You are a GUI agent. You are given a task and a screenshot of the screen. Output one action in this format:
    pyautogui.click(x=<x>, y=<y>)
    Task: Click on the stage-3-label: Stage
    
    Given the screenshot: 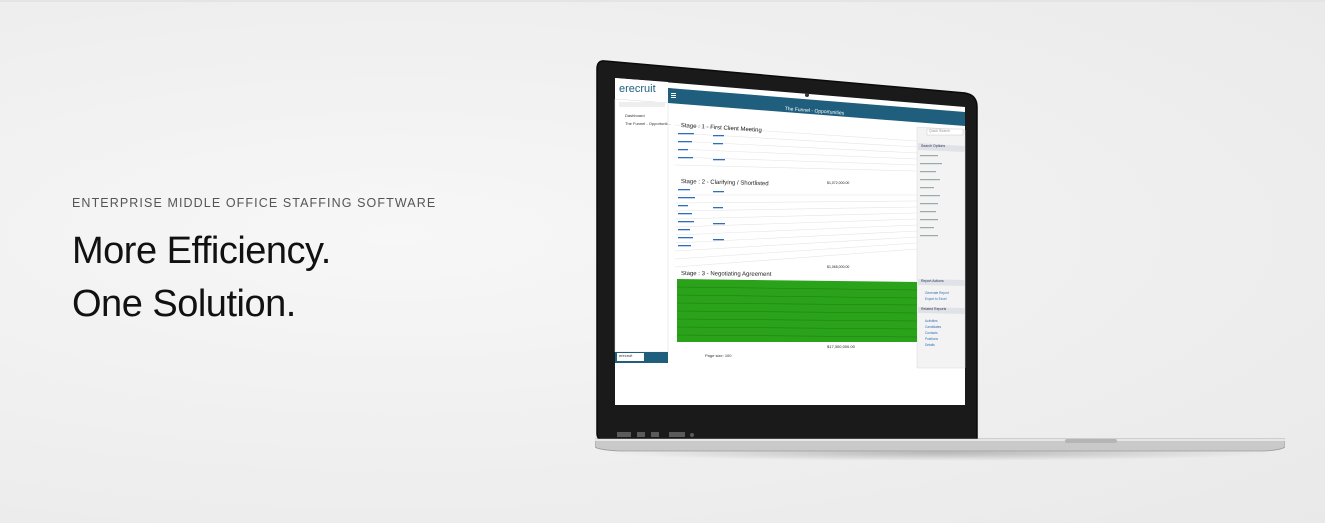 What is the action you would take?
    pyautogui.click(x=688, y=274)
    